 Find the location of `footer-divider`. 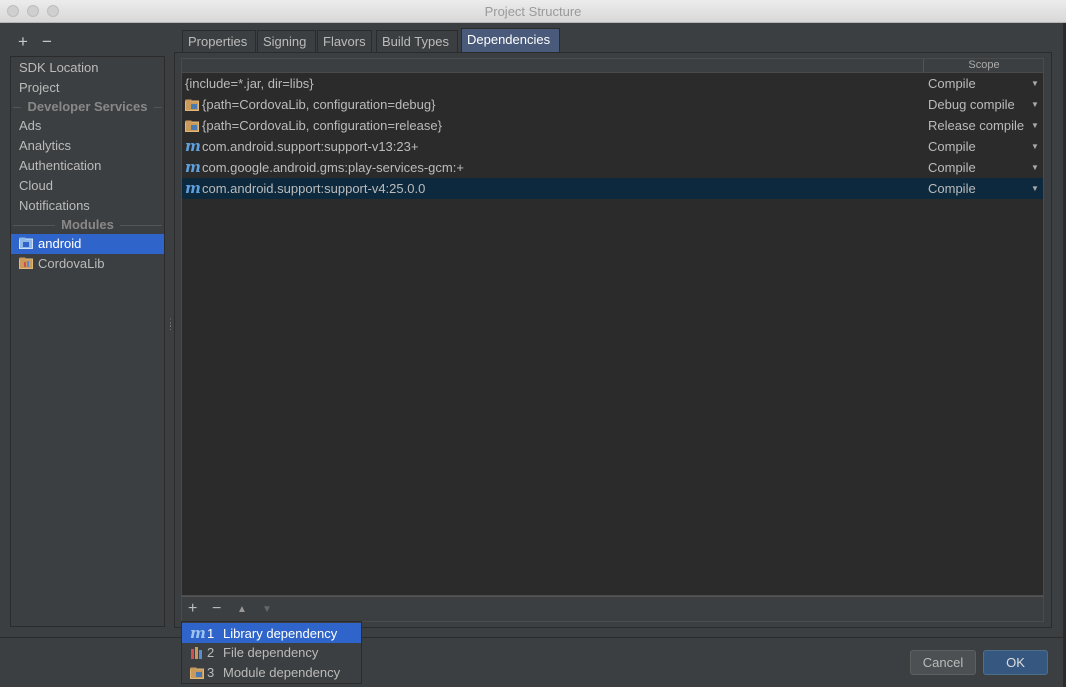

footer-divider is located at coordinates (531, 637).